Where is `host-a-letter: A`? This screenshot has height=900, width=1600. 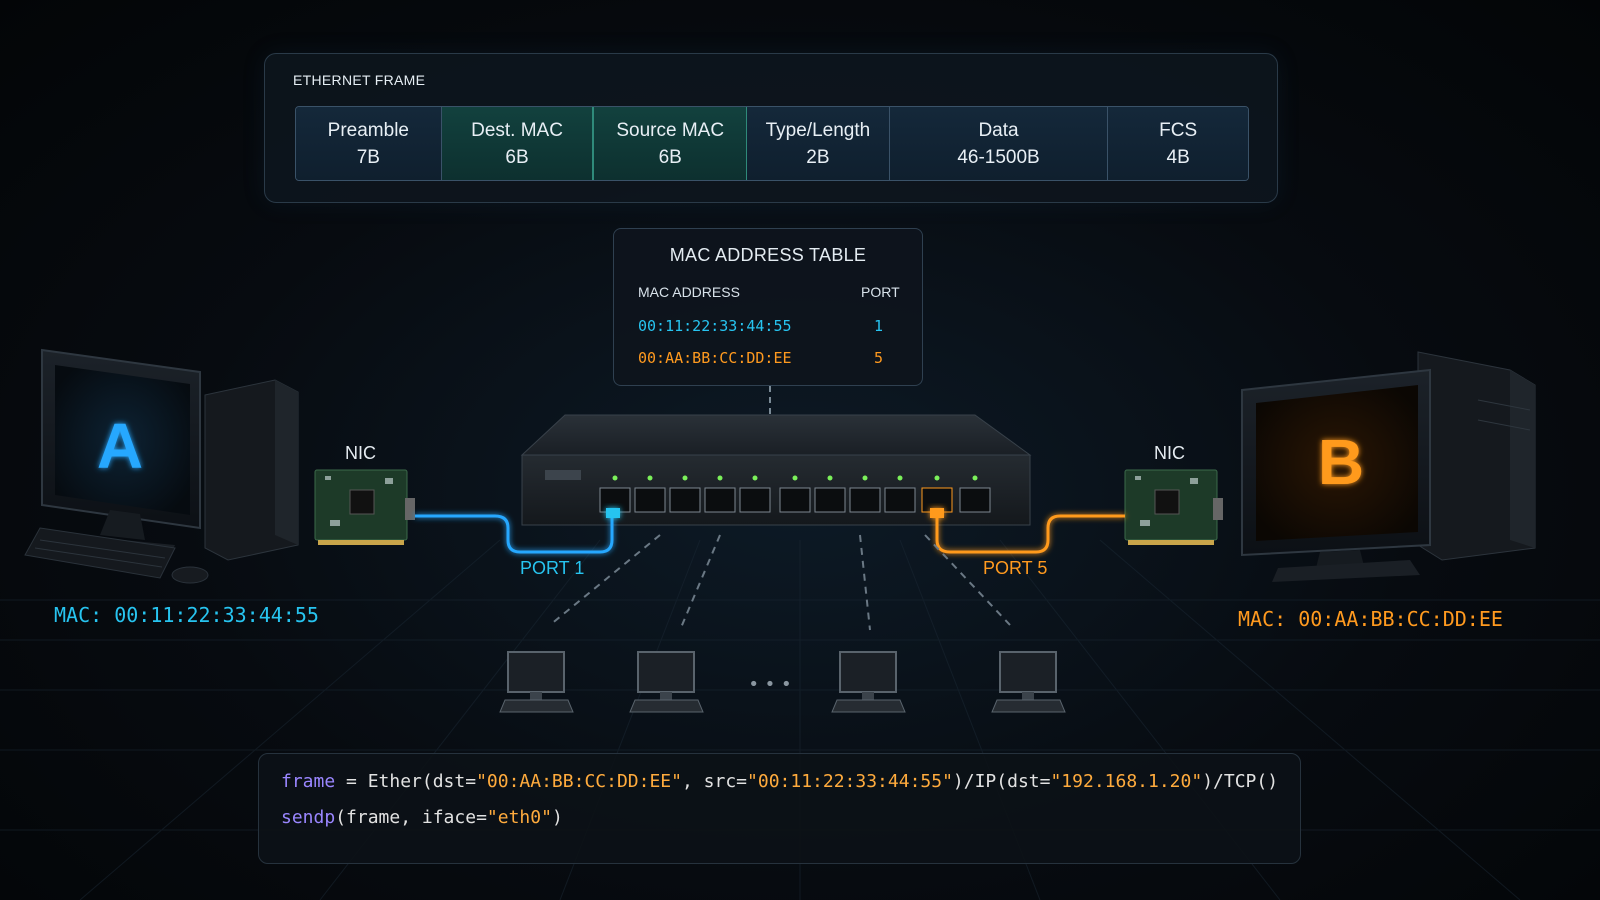 host-a-letter: A is located at coordinates (120, 446).